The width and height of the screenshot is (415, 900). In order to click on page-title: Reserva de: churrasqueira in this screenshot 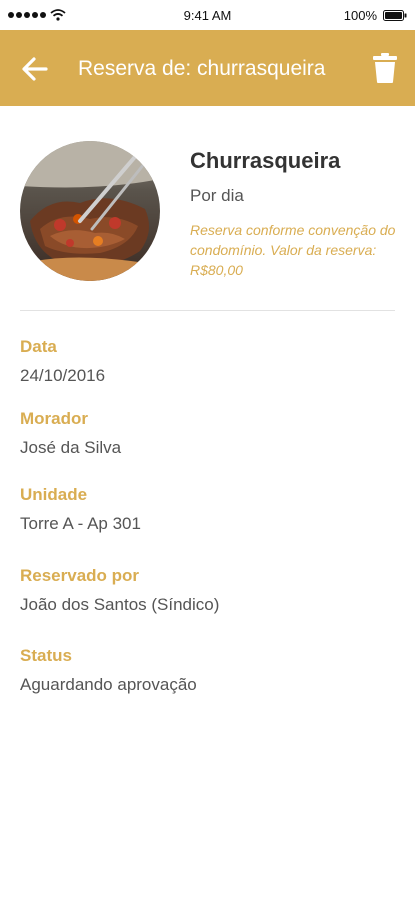, I will do `click(202, 68)`.